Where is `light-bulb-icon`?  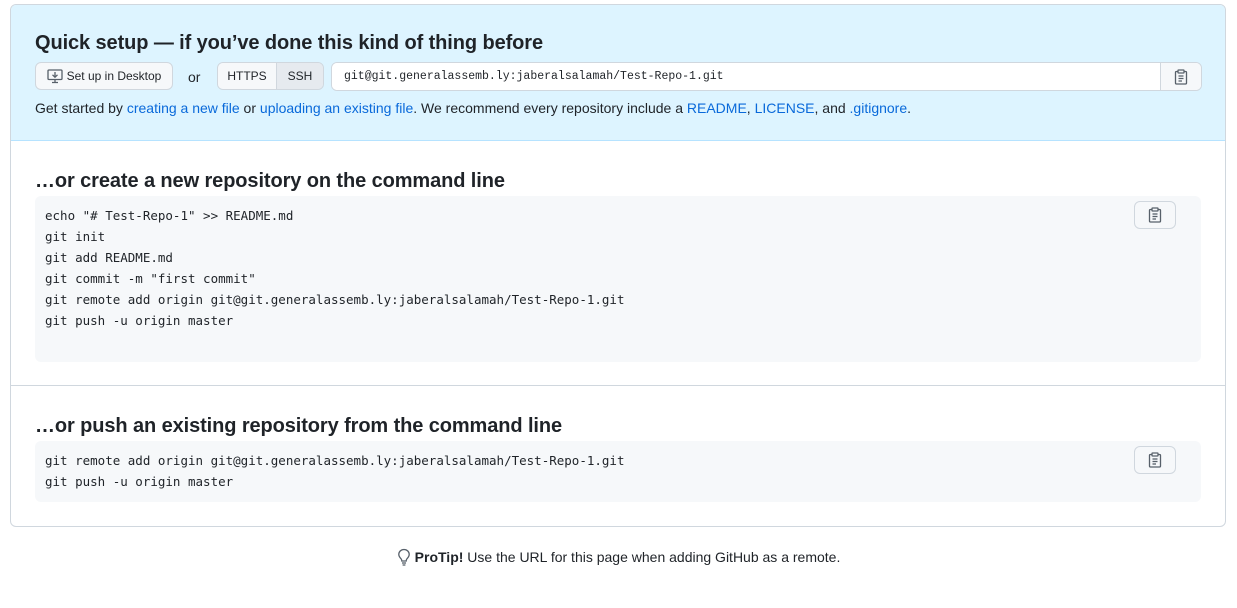 light-bulb-icon is located at coordinates (404, 557).